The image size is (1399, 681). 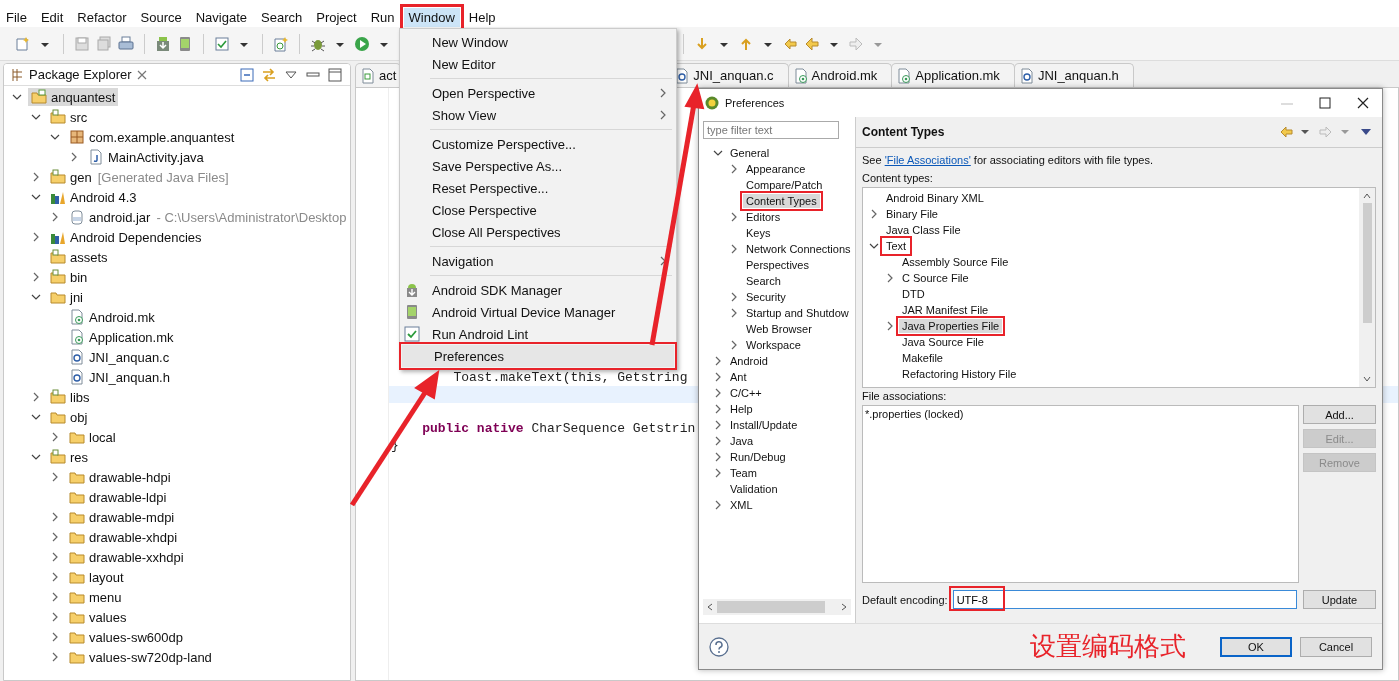 What do you see at coordinates (738, 377) in the screenshot?
I see `tree-item: Ant` at bounding box center [738, 377].